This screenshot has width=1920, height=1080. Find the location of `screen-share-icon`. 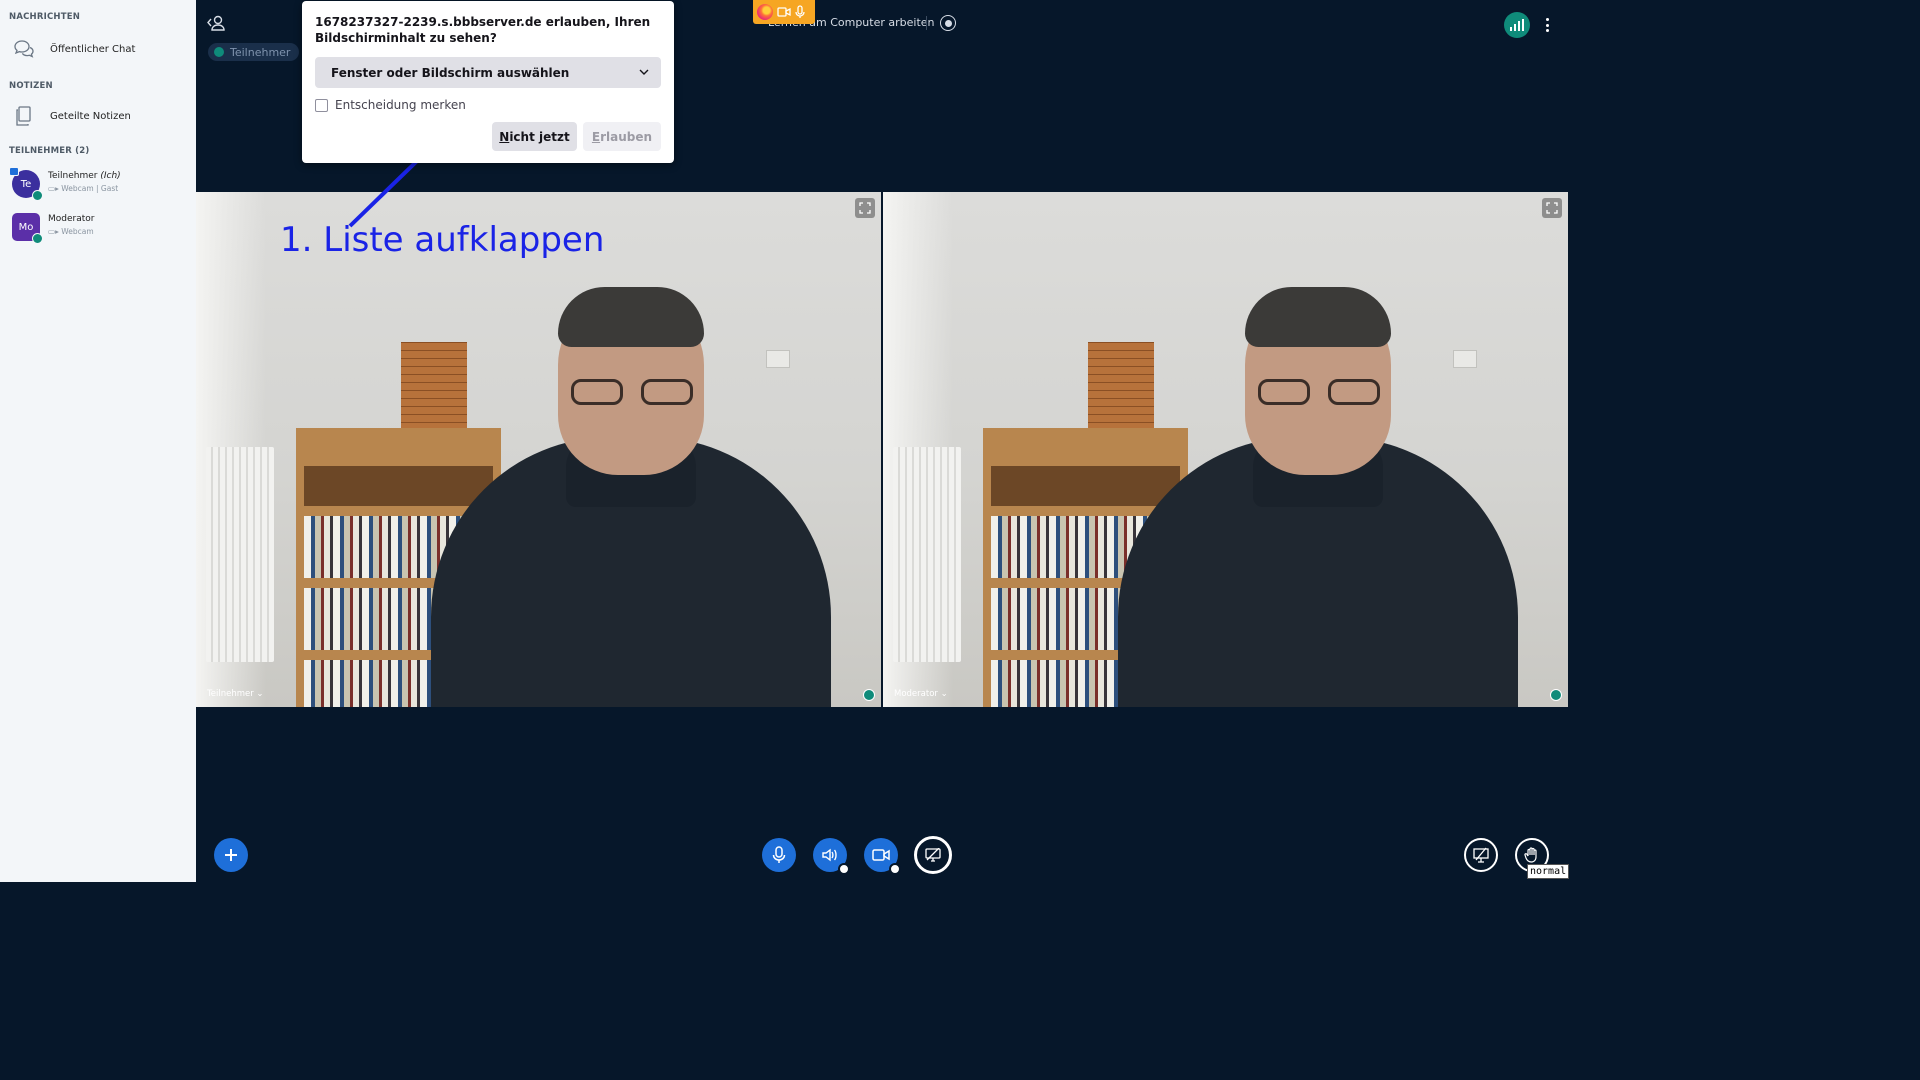

screen-share-icon is located at coordinates (933, 855).